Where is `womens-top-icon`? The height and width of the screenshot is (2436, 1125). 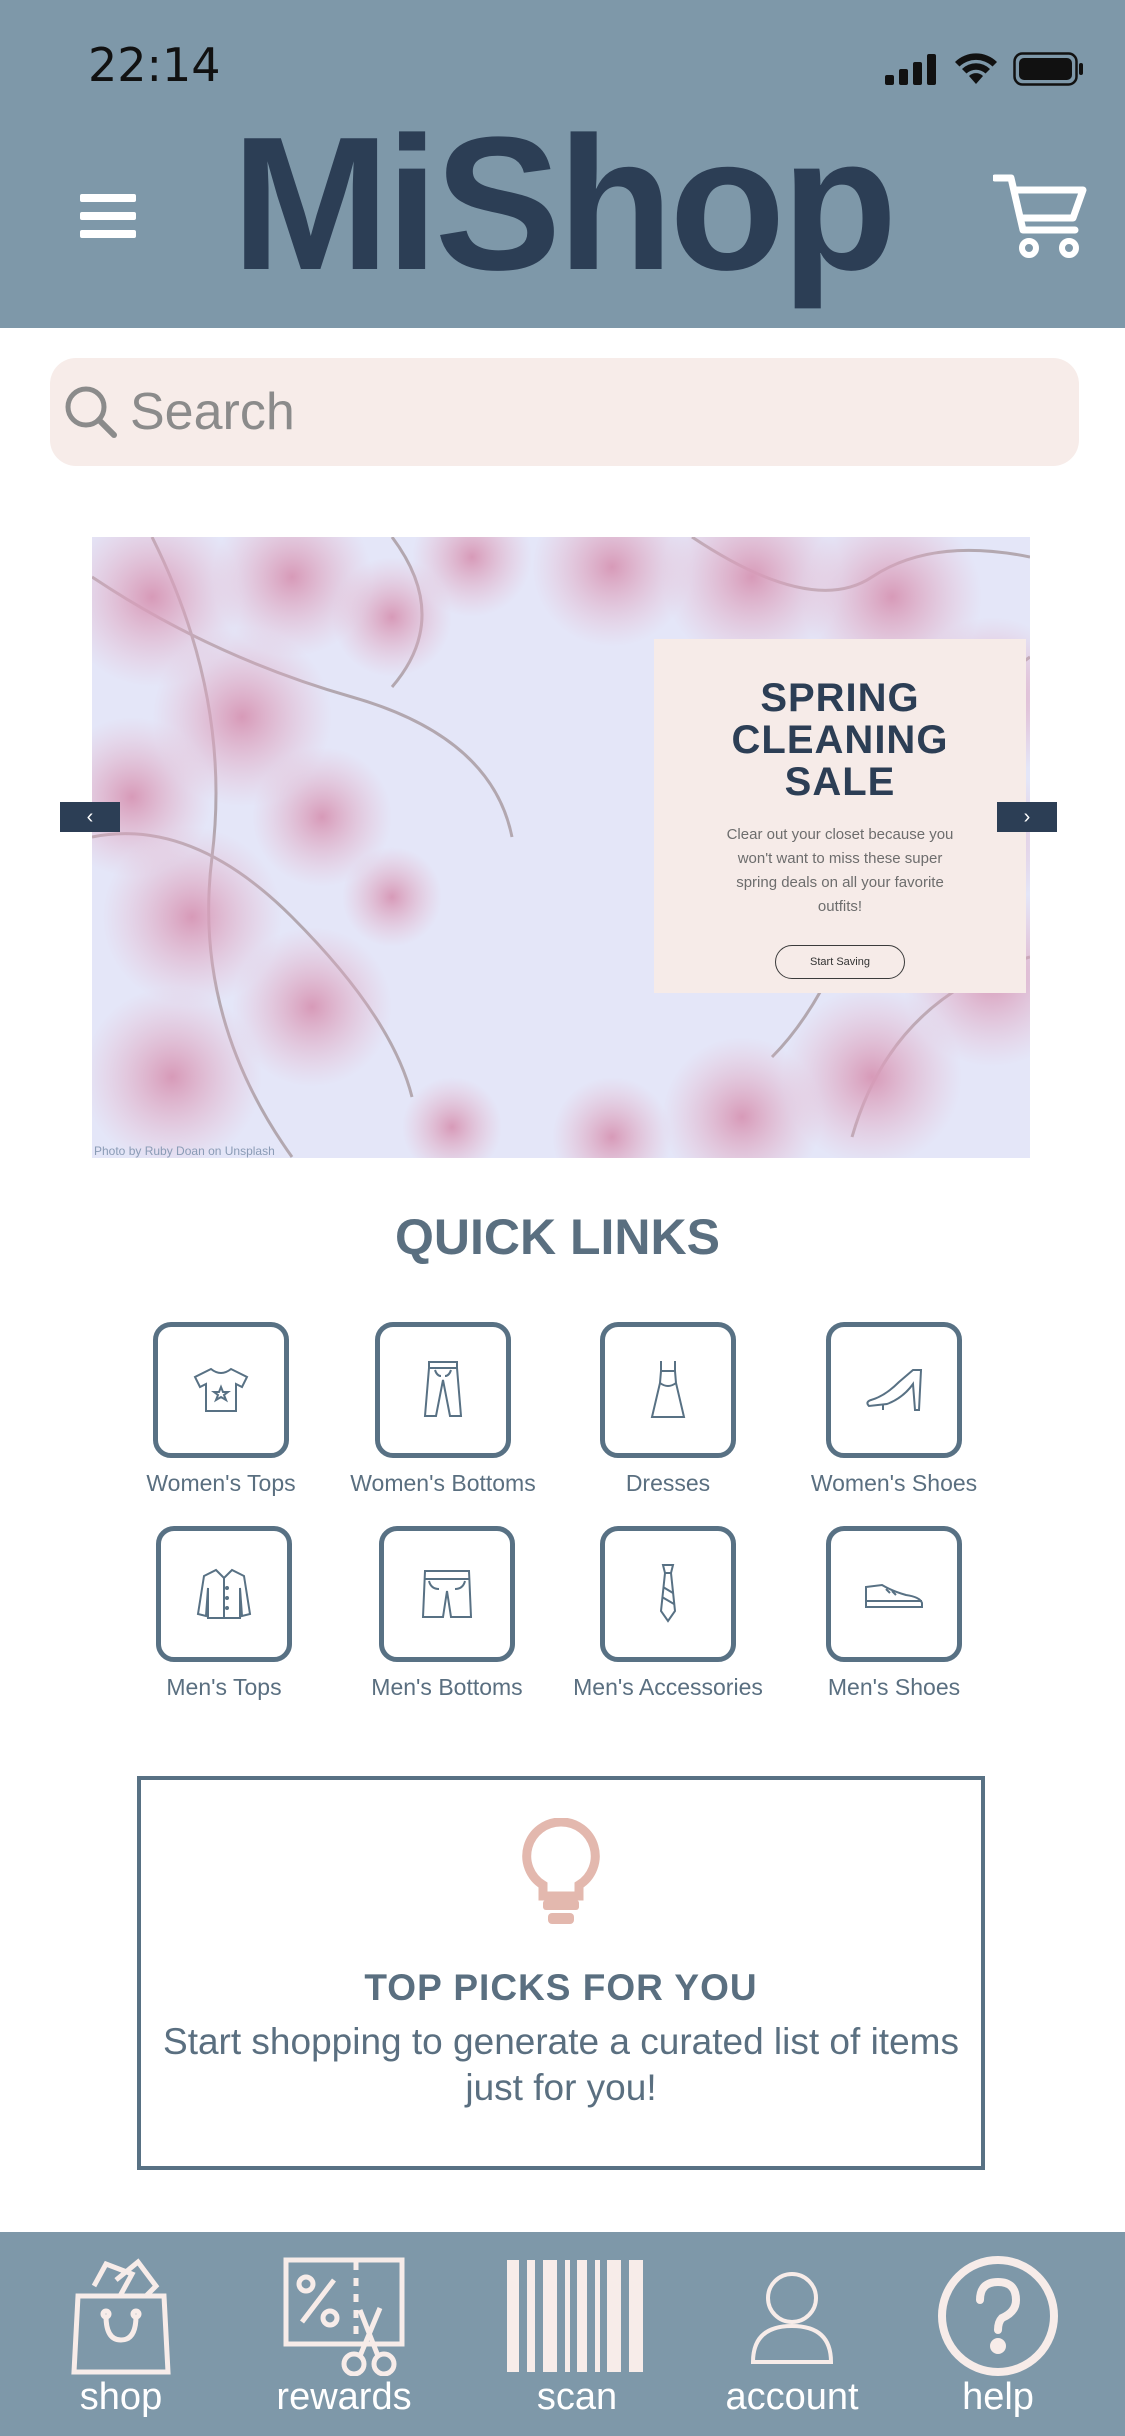
womens-top-icon is located at coordinates (221, 1389).